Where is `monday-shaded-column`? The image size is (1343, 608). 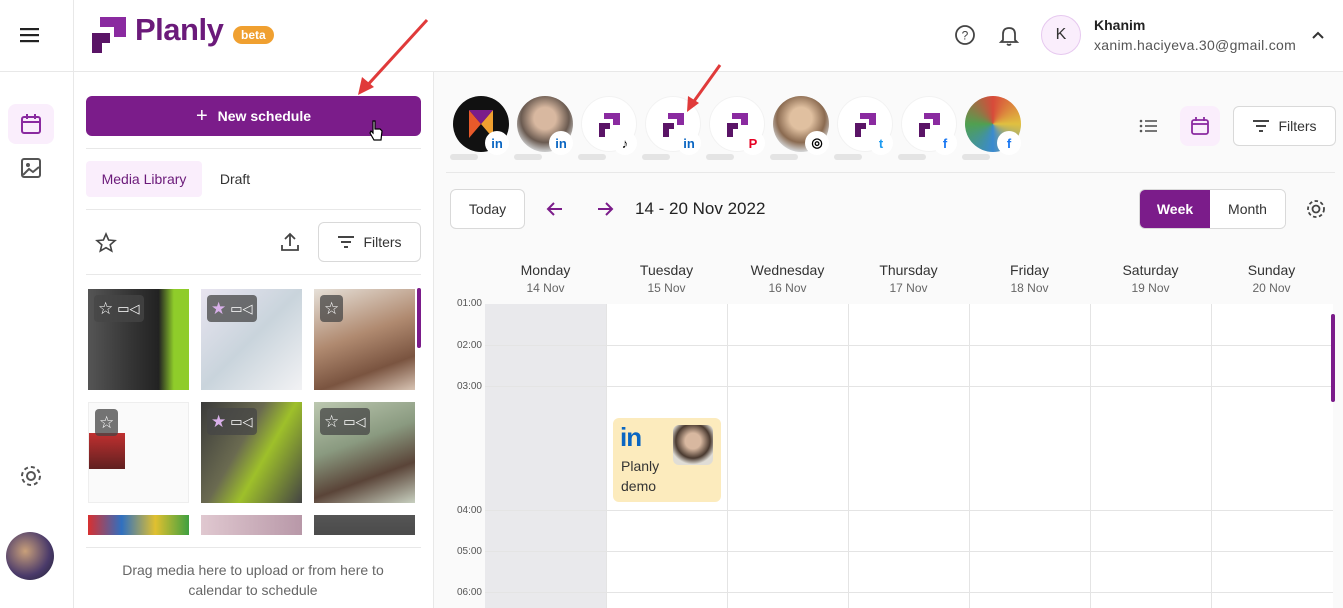 monday-shaded-column is located at coordinates (545, 456).